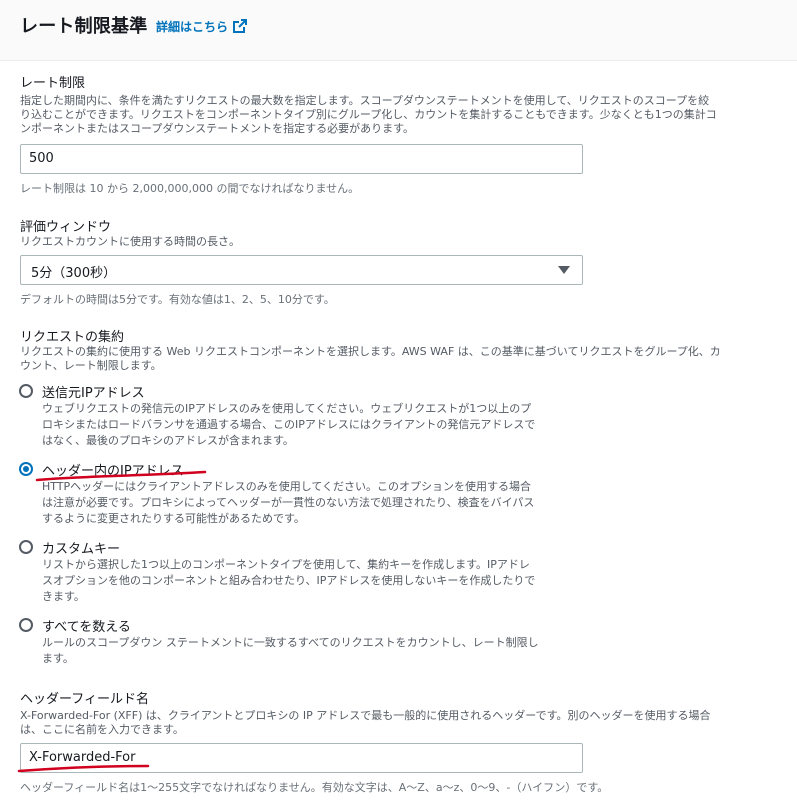  I want to click on radio-option-label: 送信元IPアドレス, so click(93, 393).